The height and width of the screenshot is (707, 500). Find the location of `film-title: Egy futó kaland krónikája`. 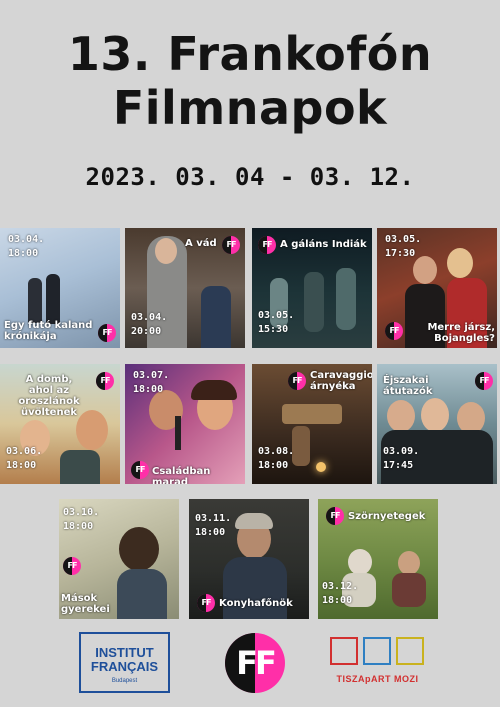

film-title: Egy futó kaland krónikája is located at coordinates (48, 331).